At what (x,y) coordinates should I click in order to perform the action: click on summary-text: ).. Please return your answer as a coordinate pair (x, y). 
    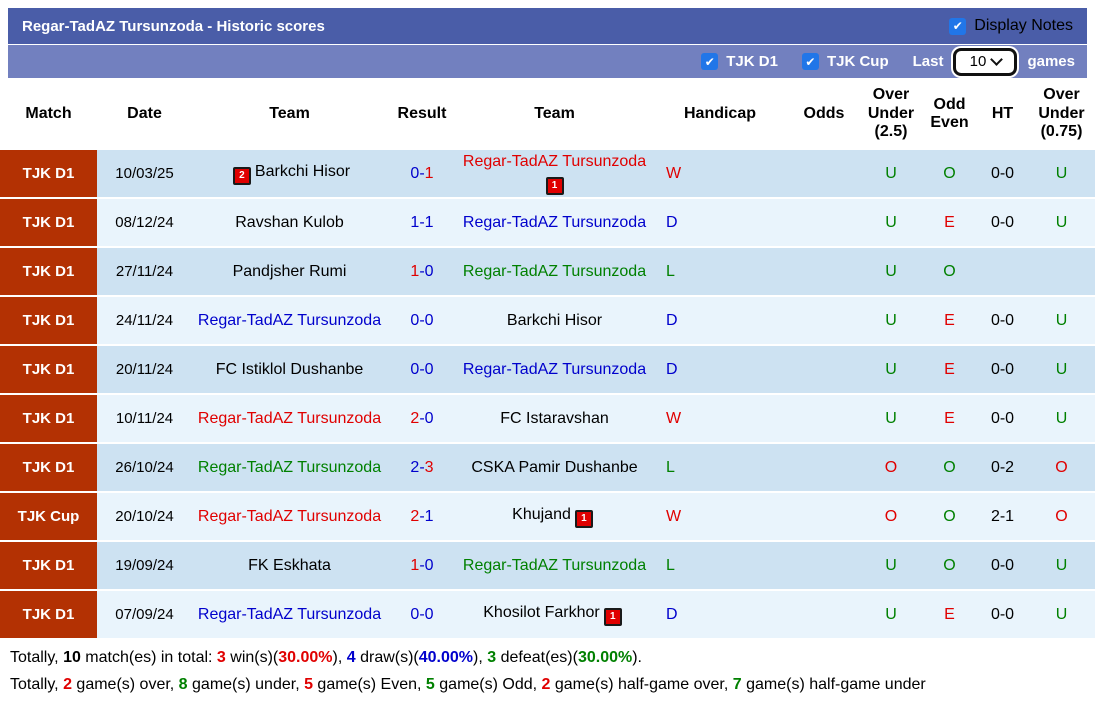
    Looking at the image, I should click on (637, 657).